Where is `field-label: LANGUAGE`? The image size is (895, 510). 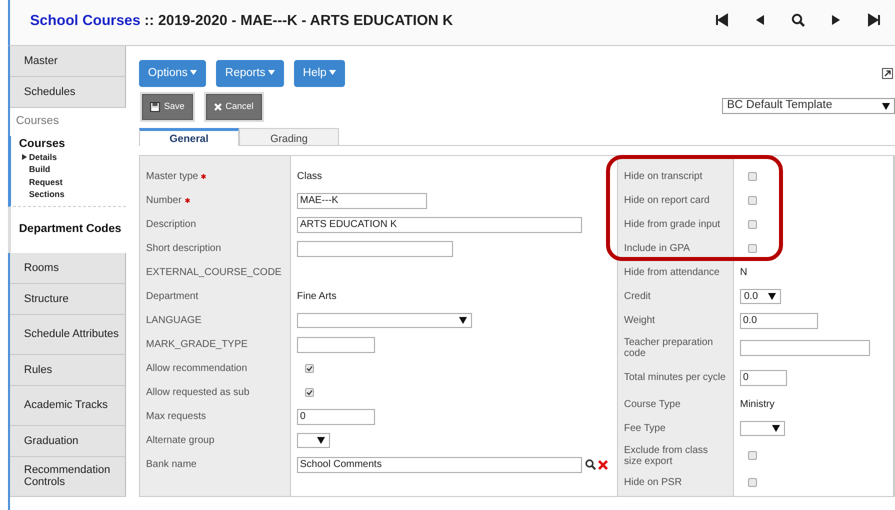 field-label: LANGUAGE is located at coordinates (174, 321).